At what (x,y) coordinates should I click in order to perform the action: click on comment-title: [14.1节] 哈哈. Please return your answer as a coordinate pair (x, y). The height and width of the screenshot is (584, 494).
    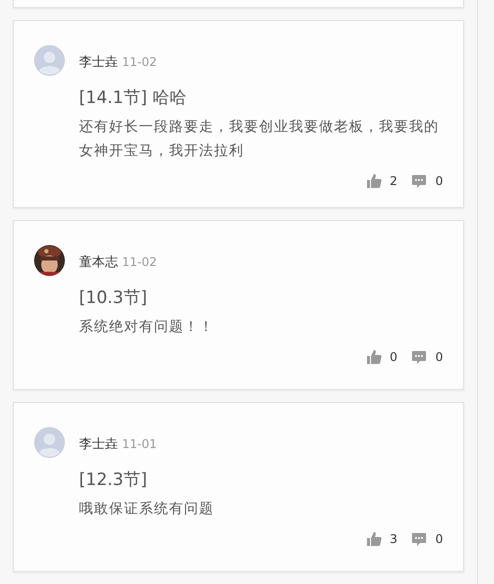
    Looking at the image, I should click on (133, 98).